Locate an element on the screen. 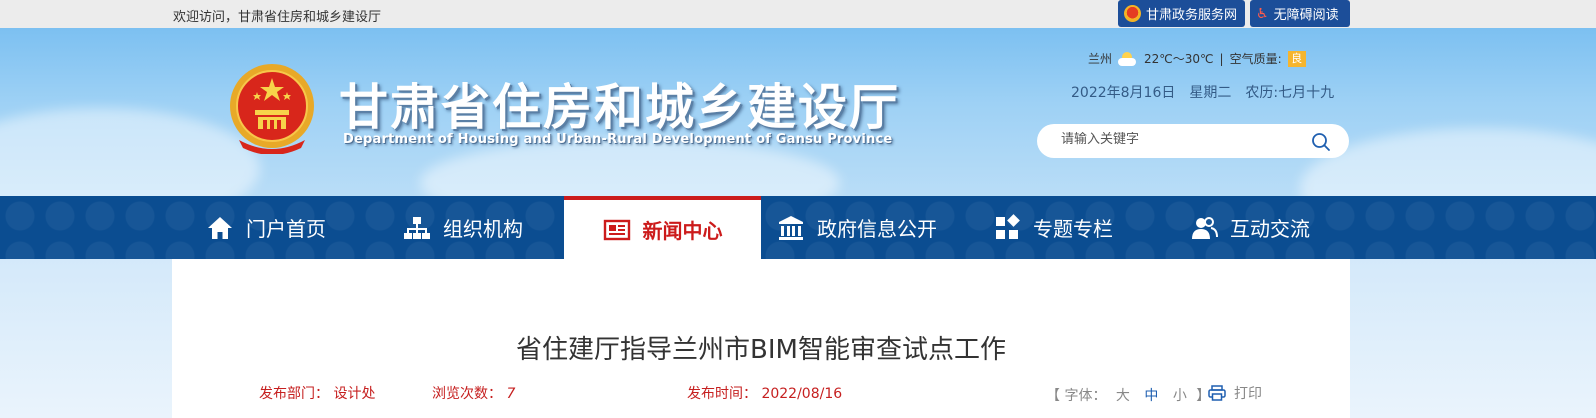  accessibility-label: 无障碍阅读 is located at coordinates (1306, 15).